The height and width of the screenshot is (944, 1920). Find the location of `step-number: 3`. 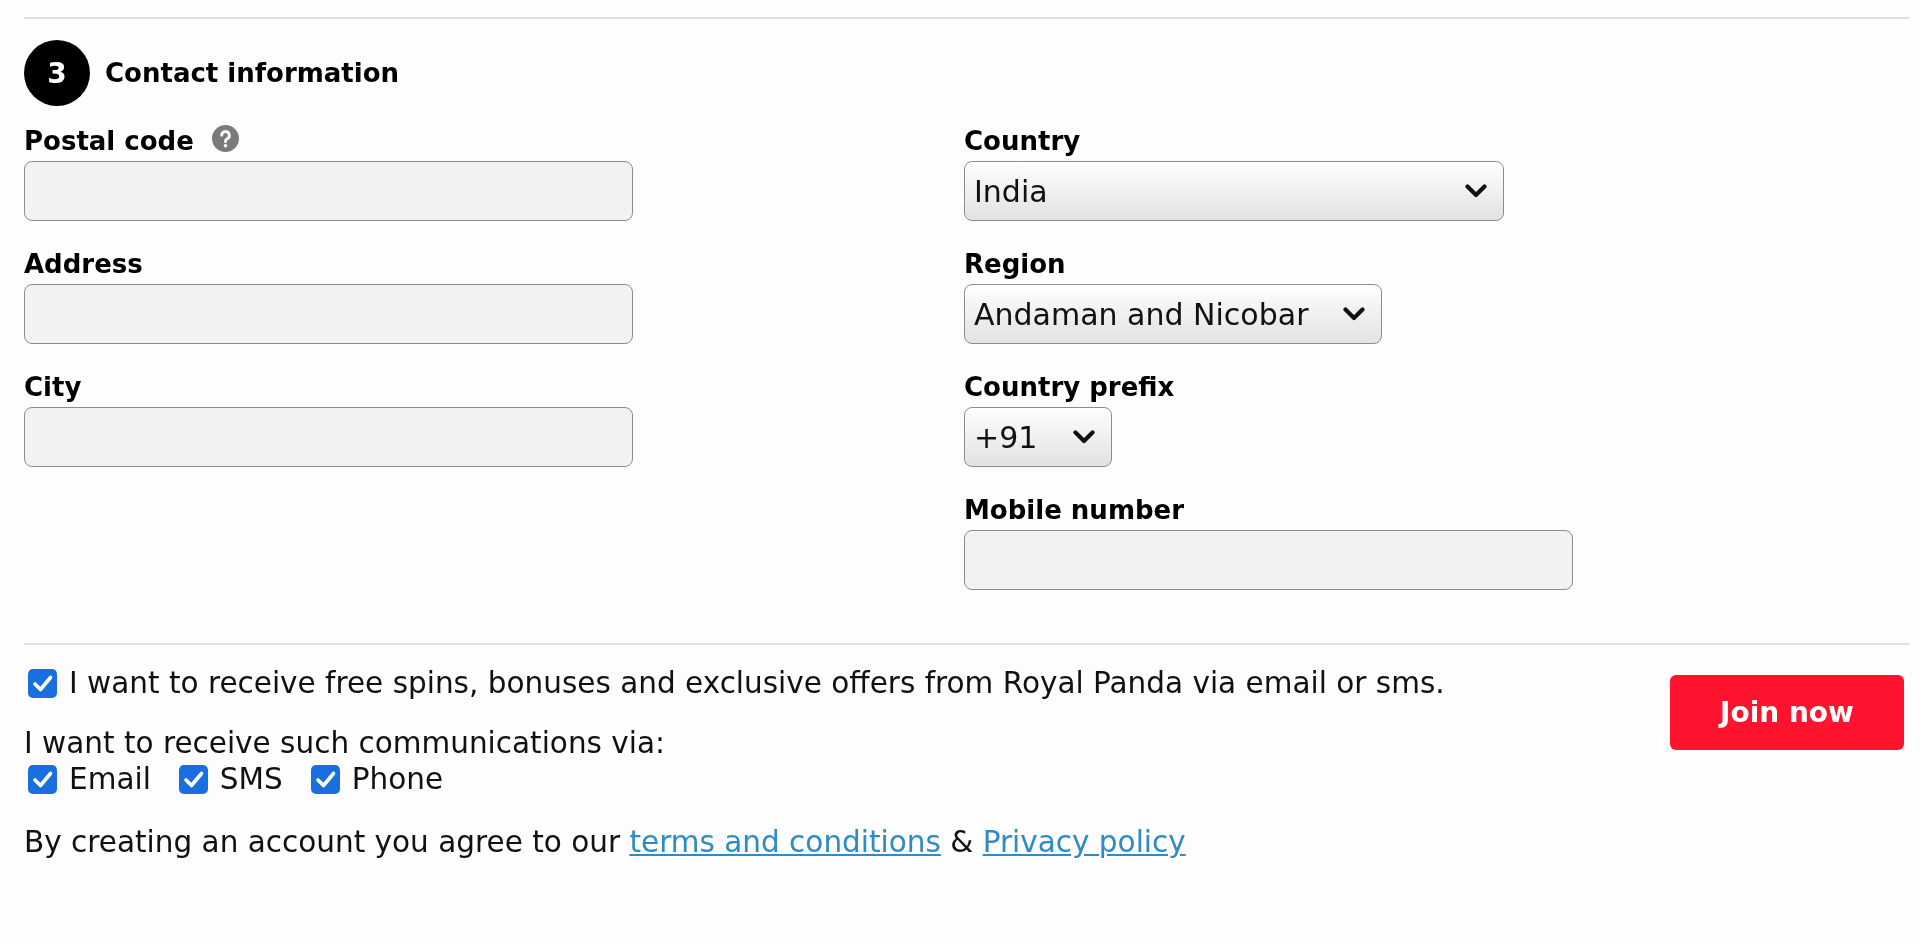

step-number: 3 is located at coordinates (57, 73).